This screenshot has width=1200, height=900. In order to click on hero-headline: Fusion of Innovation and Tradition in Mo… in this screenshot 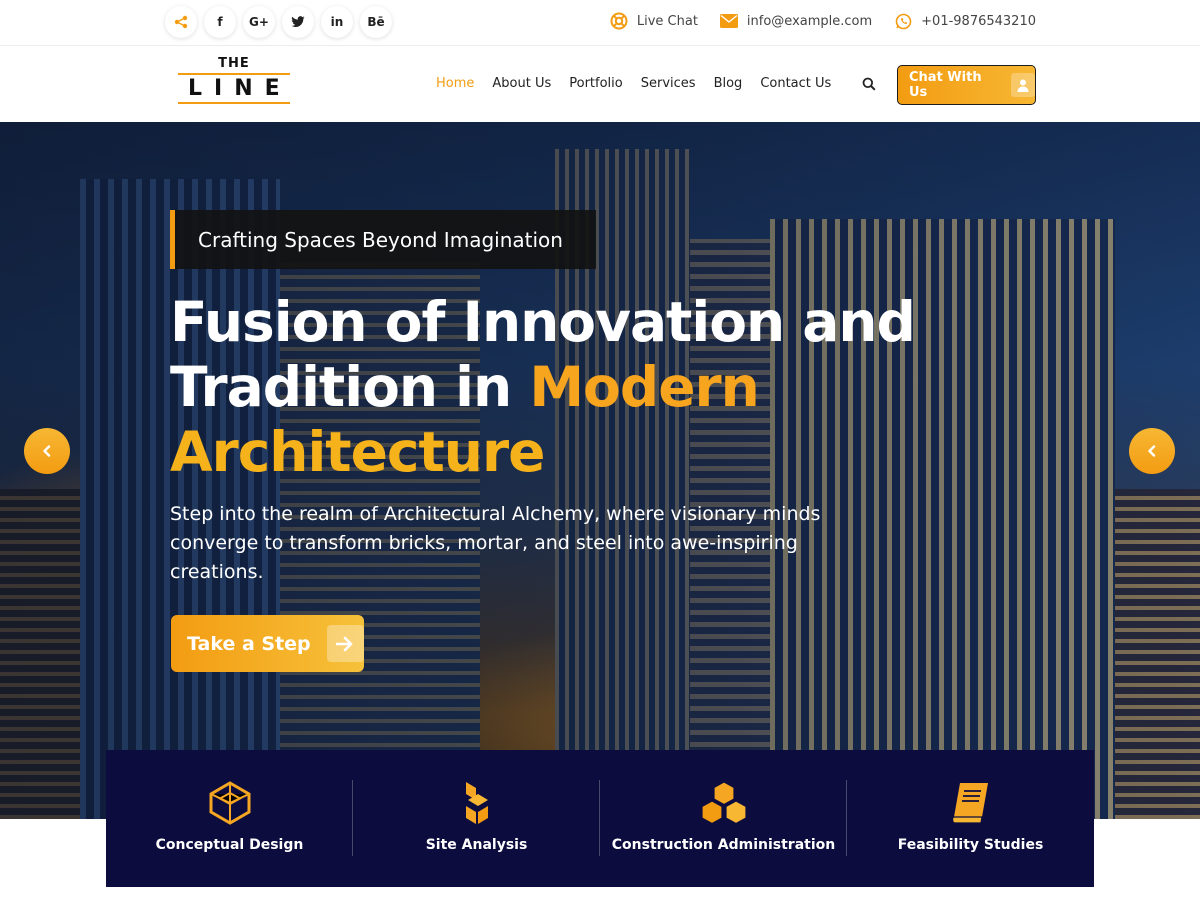, I will do `click(550, 387)`.